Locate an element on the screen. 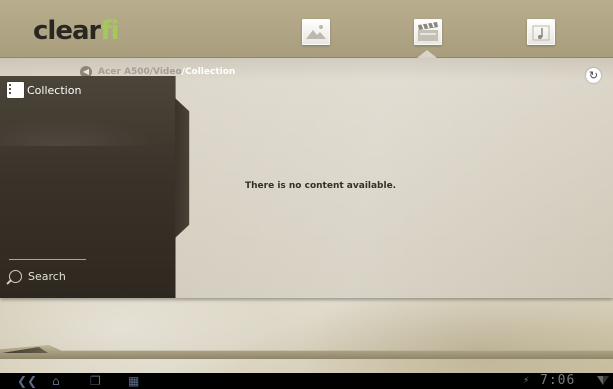 The width and height of the screenshot is (613, 389). image-icon is located at coordinates (316, 32).